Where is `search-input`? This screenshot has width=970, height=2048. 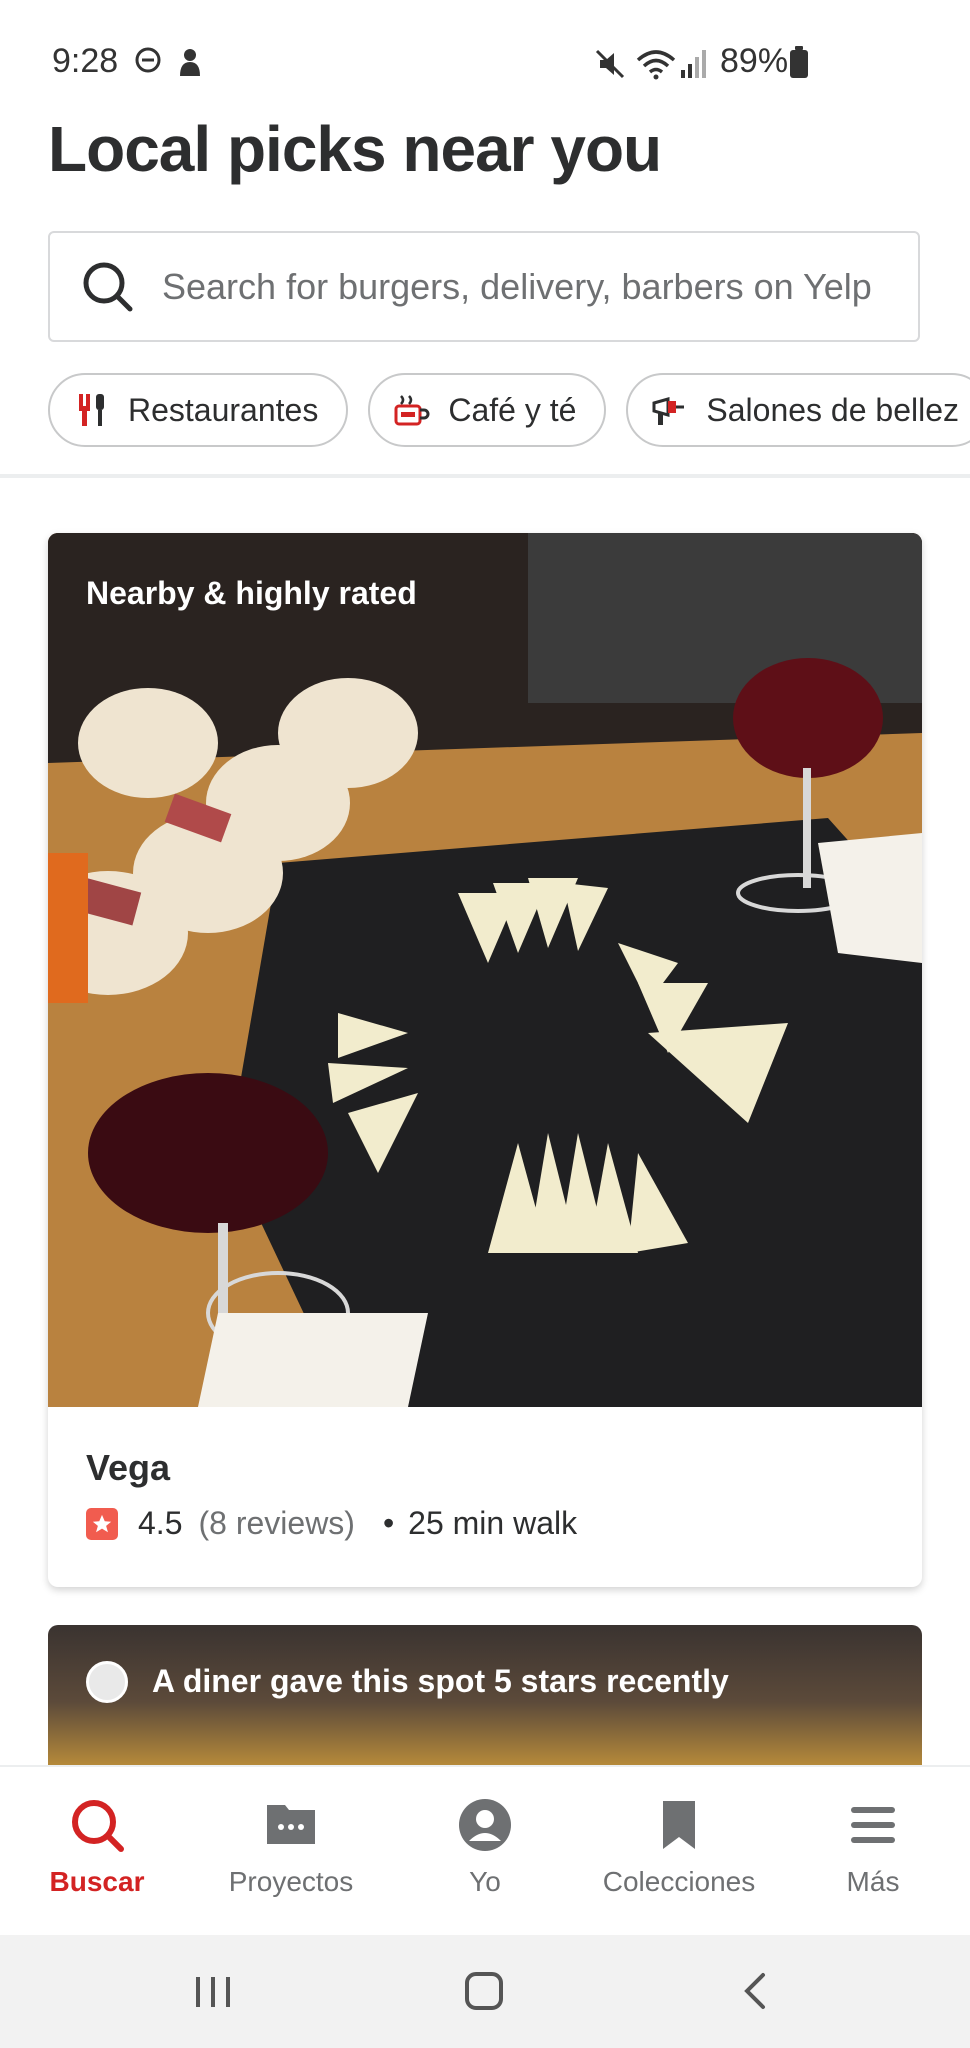 search-input is located at coordinates (532, 286).